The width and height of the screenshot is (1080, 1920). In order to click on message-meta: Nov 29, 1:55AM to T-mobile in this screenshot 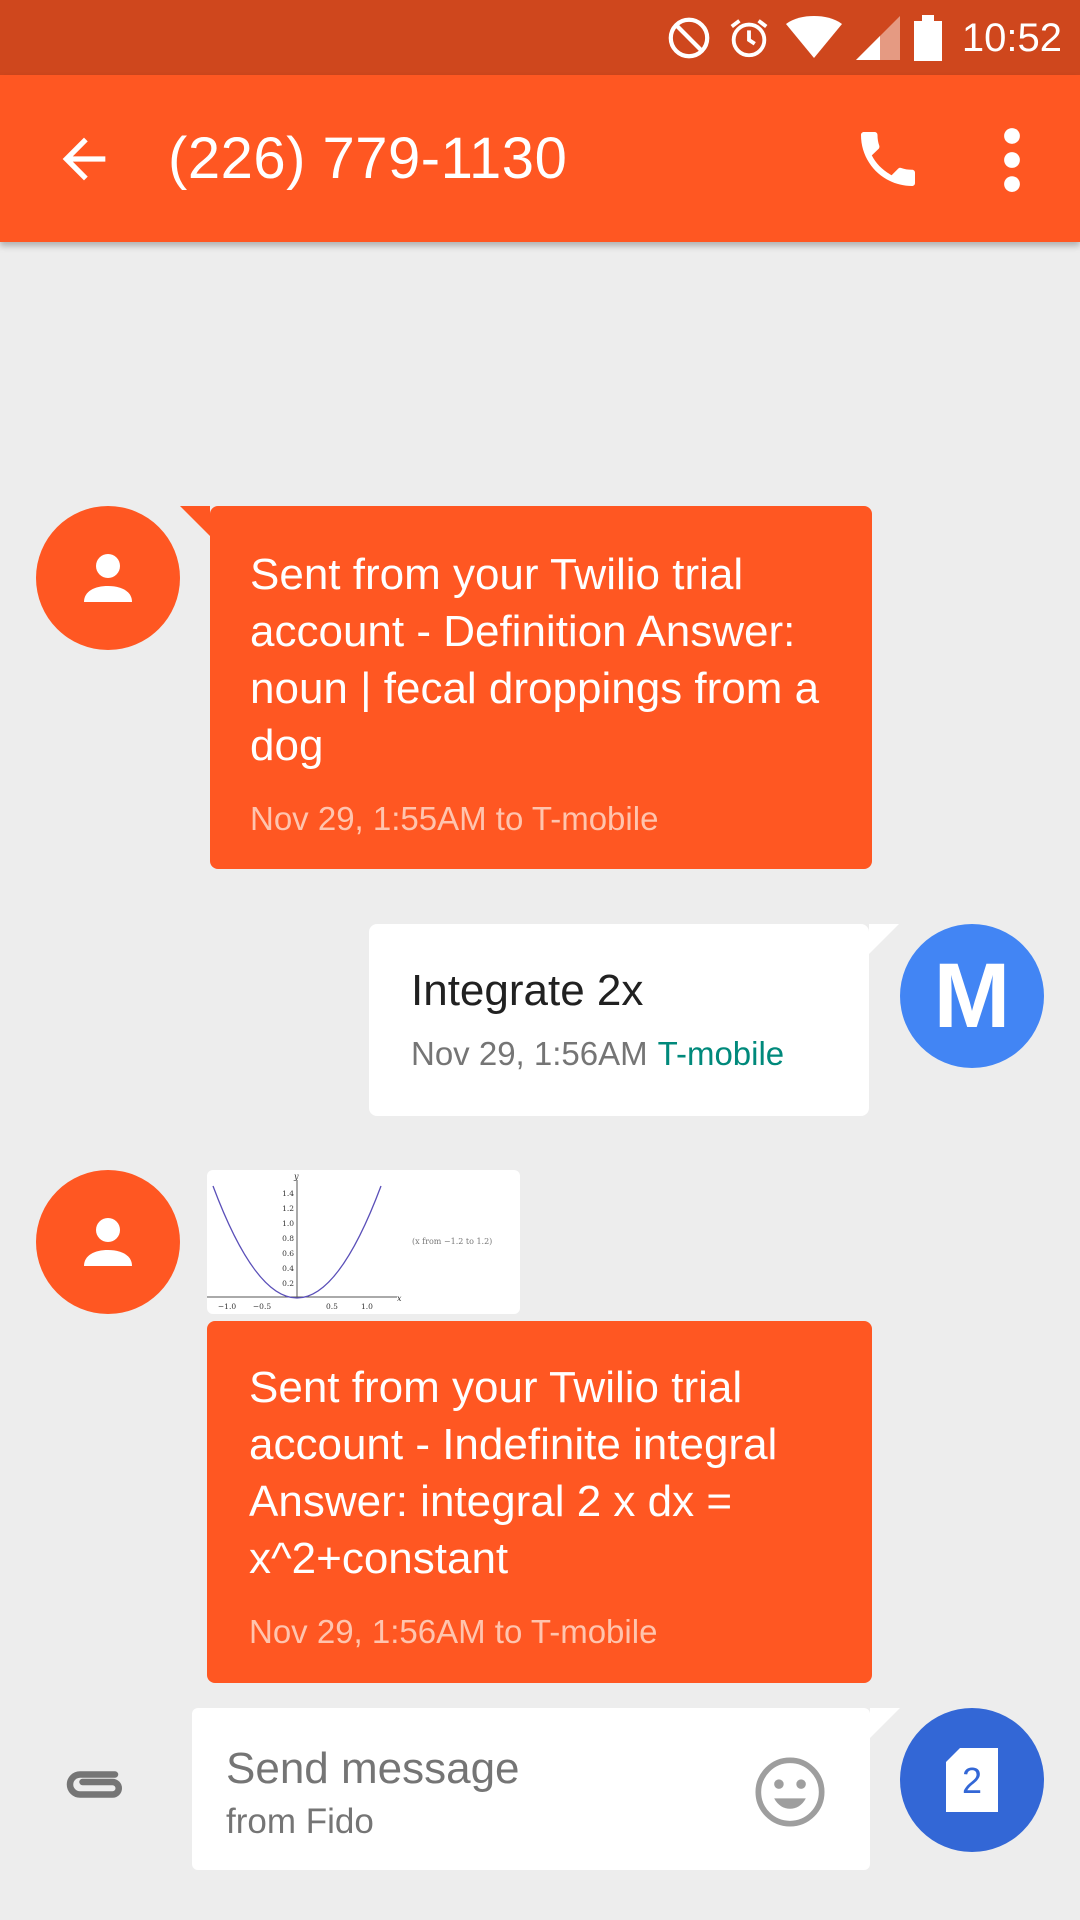, I will do `click(541, 819)`.